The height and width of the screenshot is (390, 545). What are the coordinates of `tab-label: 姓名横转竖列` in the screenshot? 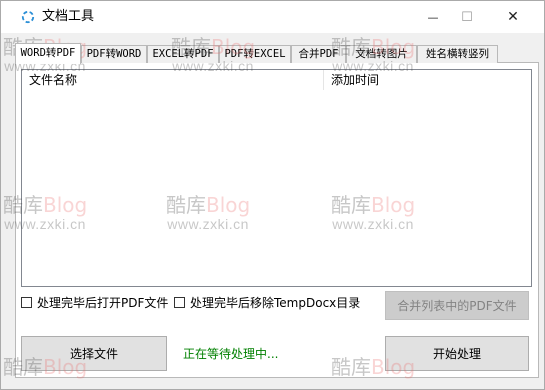 It's located at (457, 54).